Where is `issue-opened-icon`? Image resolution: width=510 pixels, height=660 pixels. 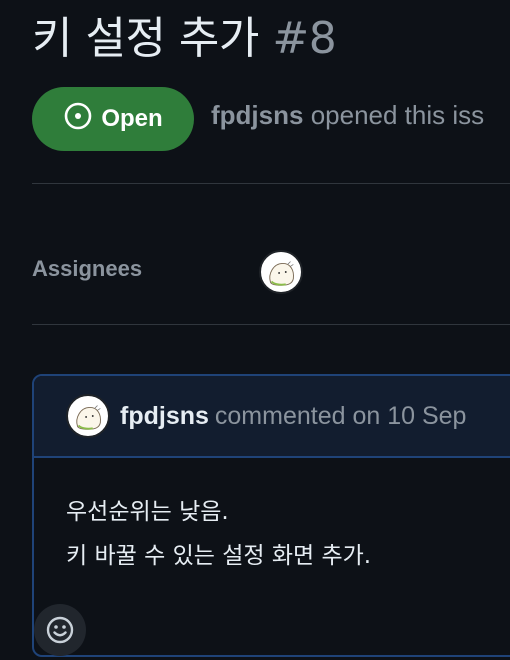 issue-opened-icon is located at coordinates (78, 119).